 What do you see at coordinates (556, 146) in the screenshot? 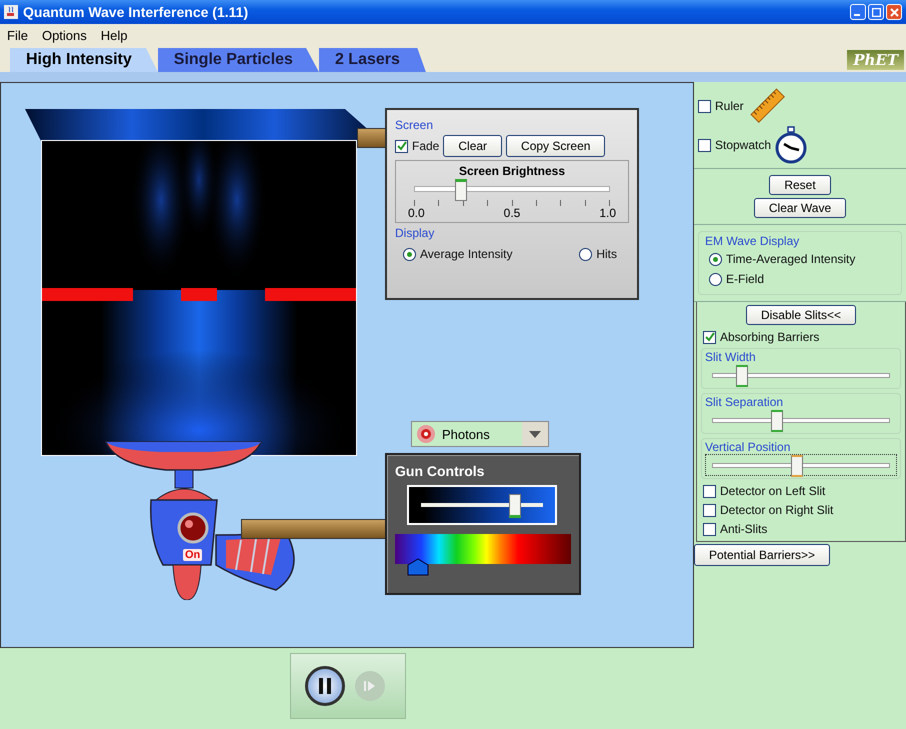
I see `button: Copy Screen` at bounding box center [556, 146].